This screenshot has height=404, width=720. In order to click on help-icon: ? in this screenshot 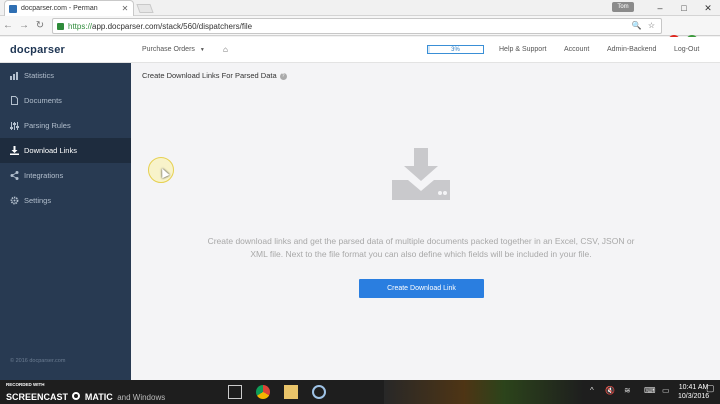, I will do `click(283, 76)`.